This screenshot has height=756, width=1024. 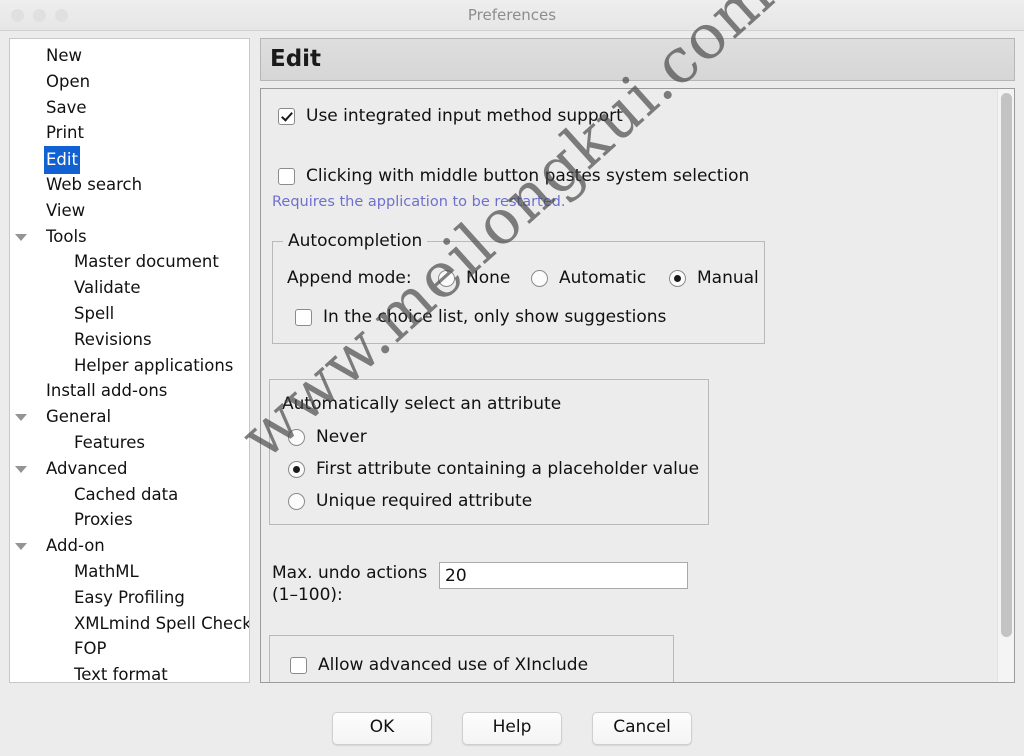 I want to click on sidebar-item-label: FOP, so click(x=90, y=649).